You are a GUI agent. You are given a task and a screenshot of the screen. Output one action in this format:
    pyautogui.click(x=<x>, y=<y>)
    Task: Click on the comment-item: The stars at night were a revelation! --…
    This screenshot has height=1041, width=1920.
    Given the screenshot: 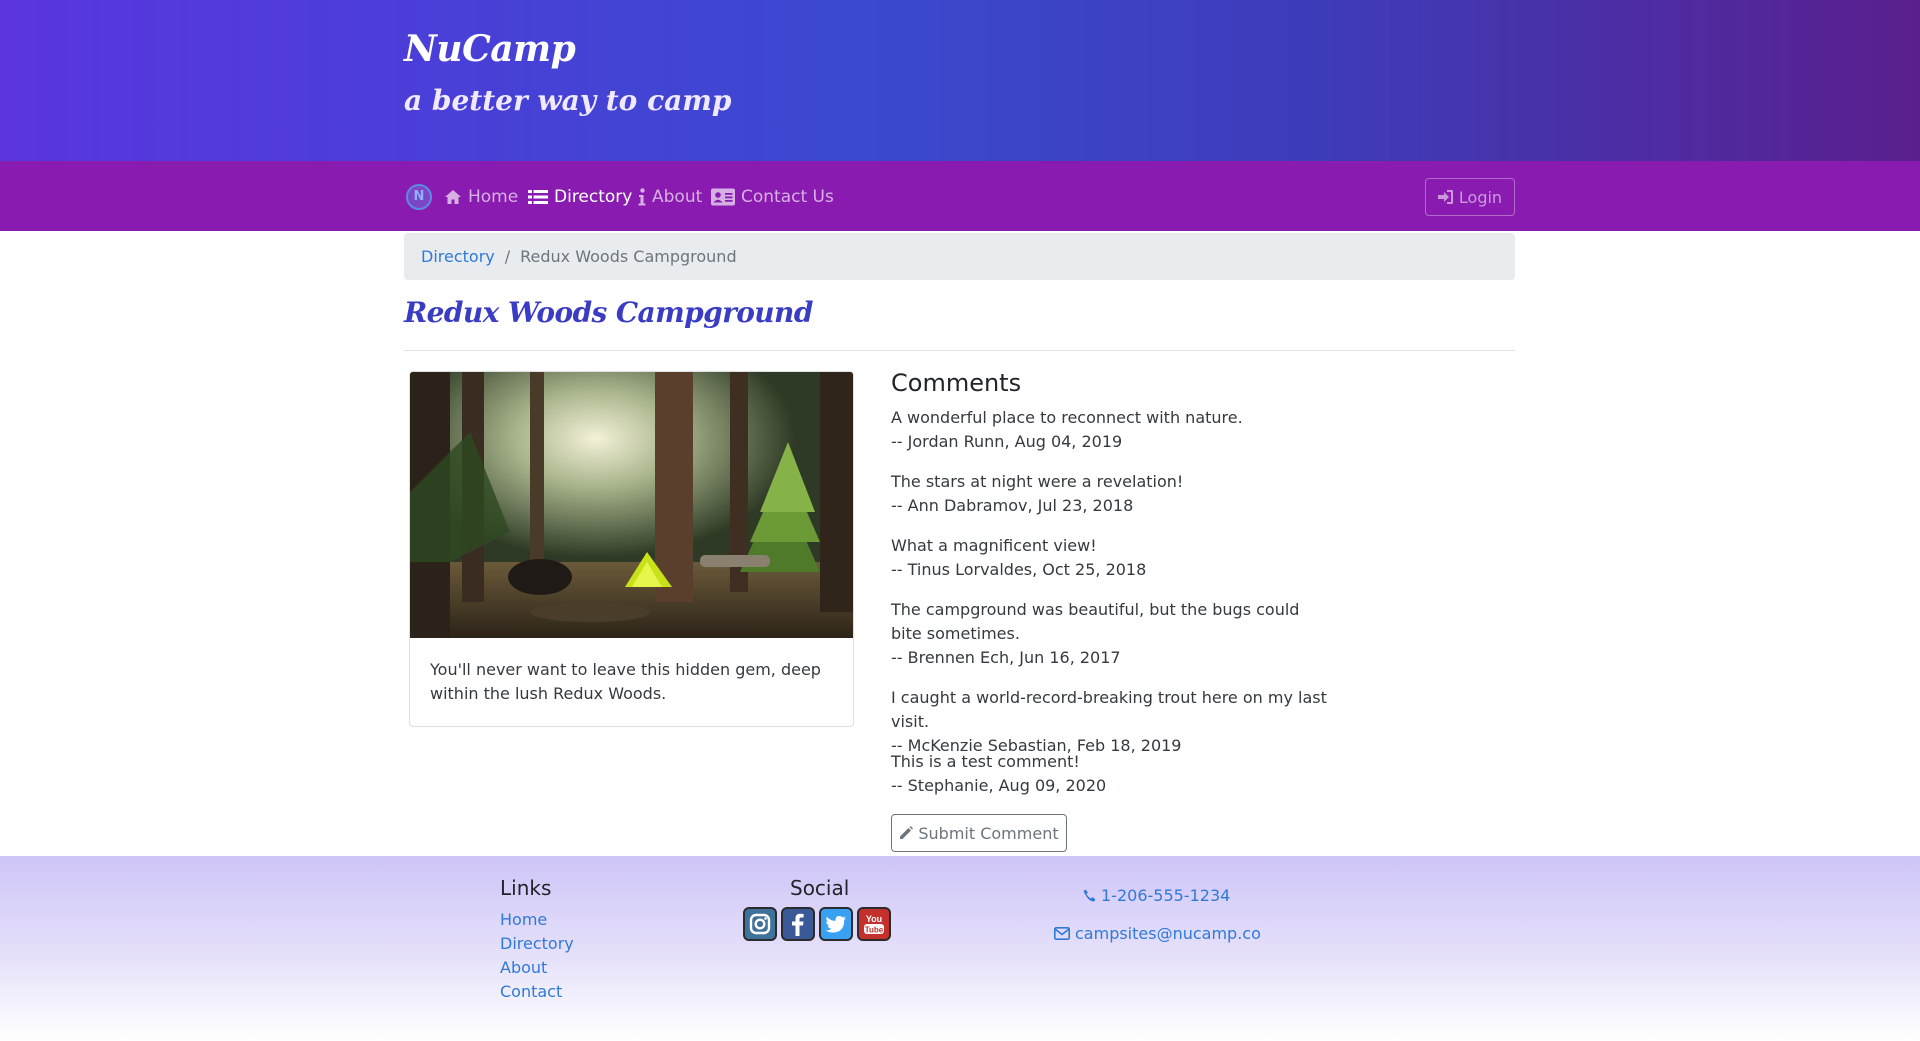 What is the action you would take?
    pyautogui.click(x=1126, y=494)
    